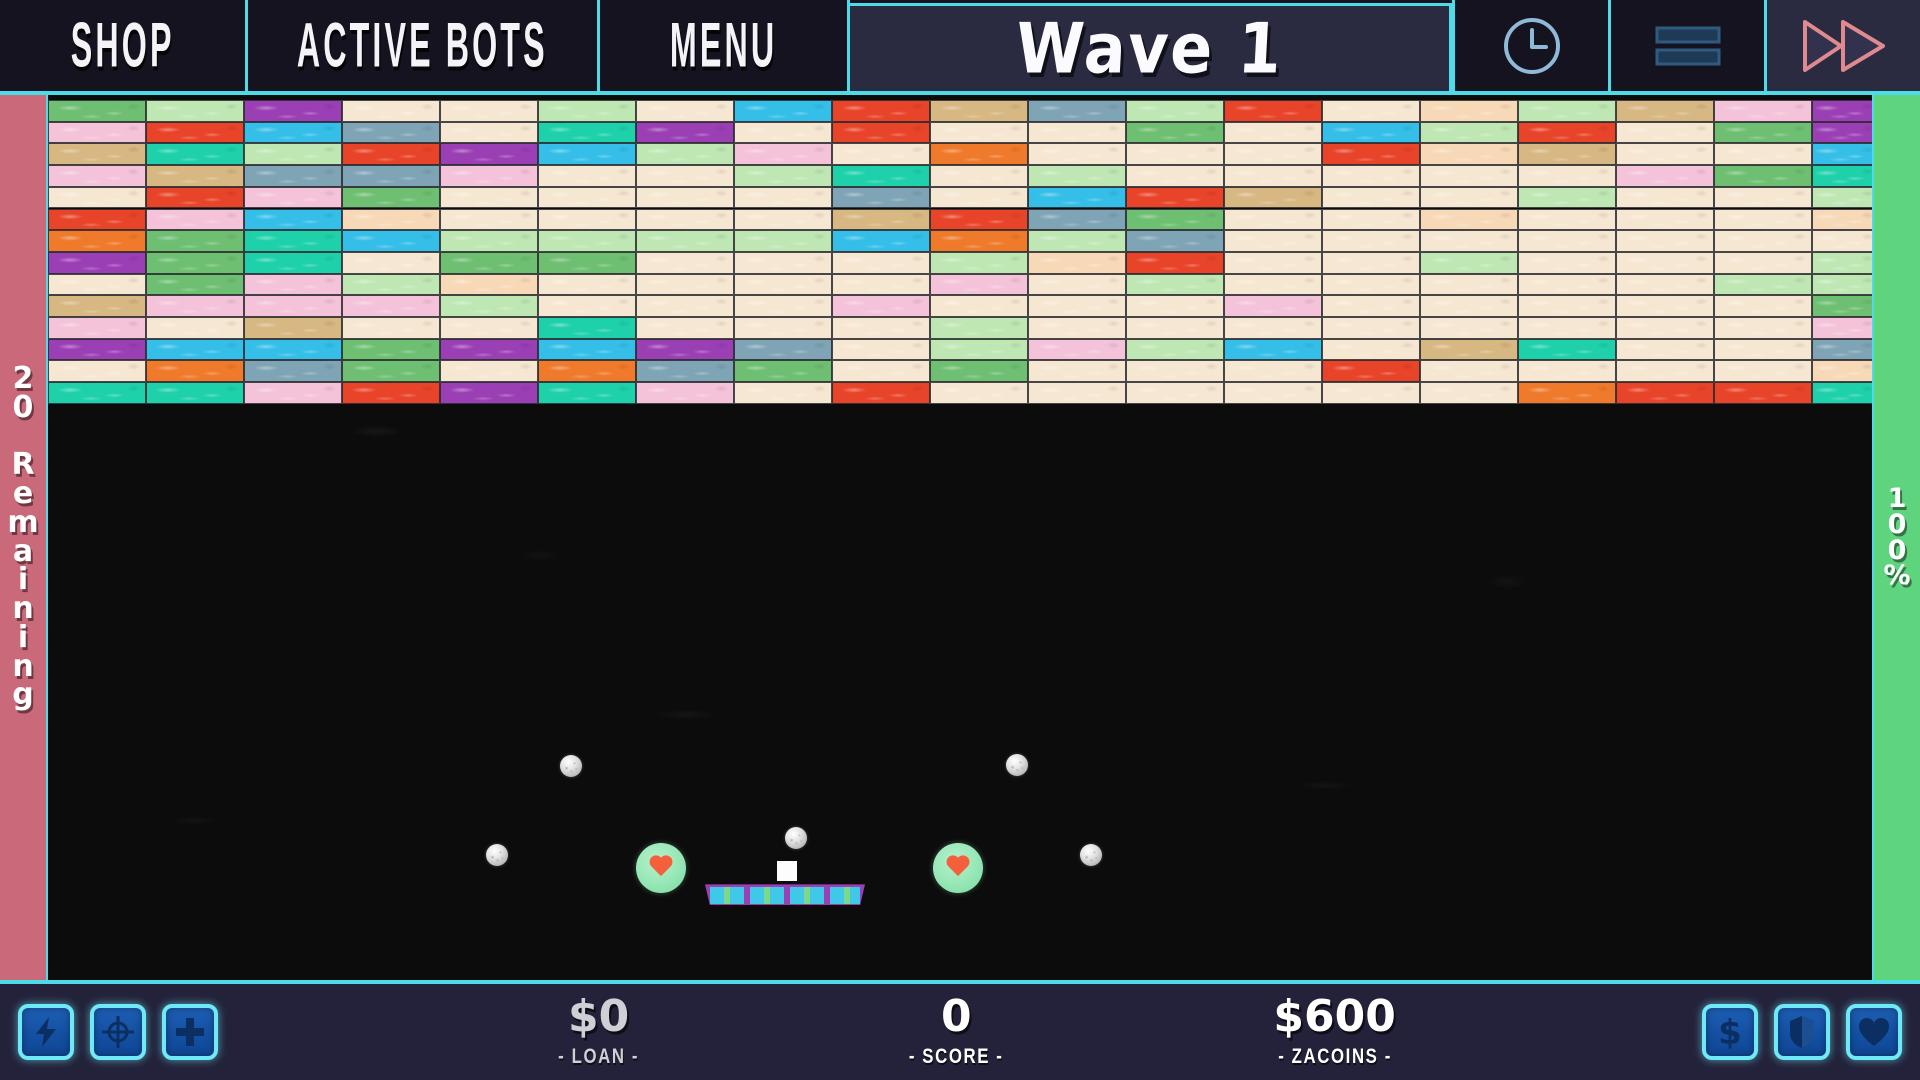 The image size is (1920, 1080). What do you see at coordinates (424, 45) in the screenshot?
I see `active-bots-button: ACTIVE BOTS` at bounding box center [424, 45].